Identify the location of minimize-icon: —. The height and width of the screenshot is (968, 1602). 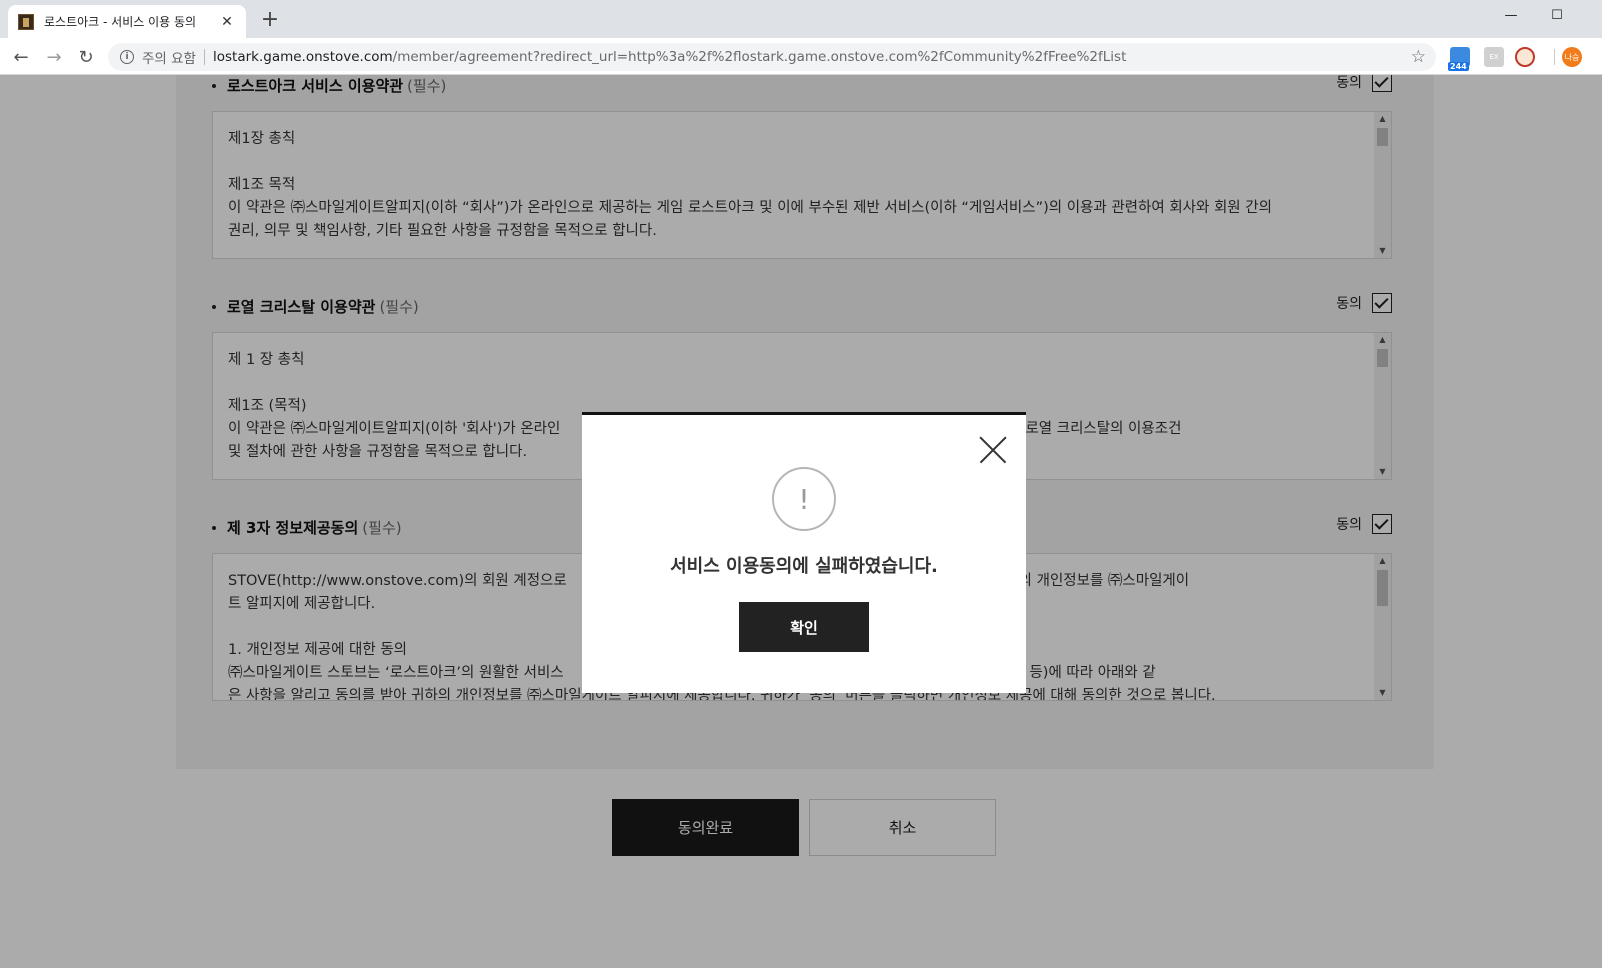
(1511, 15).